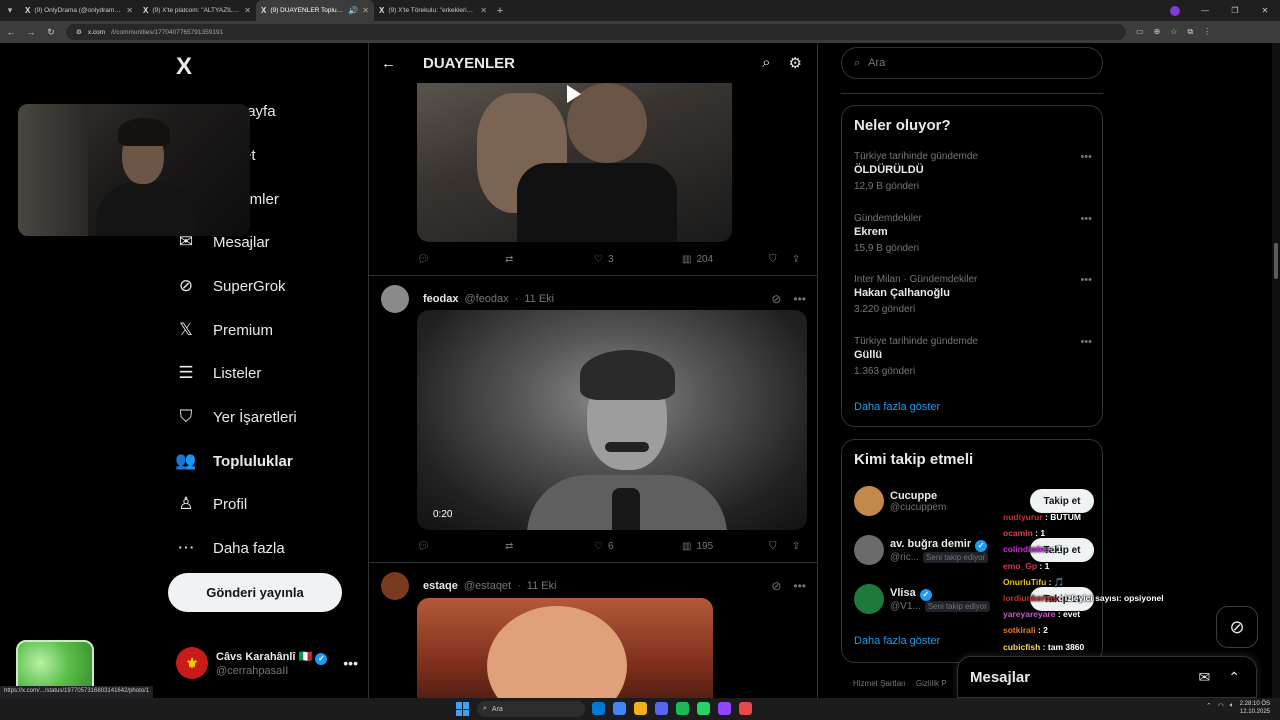  What do you see at coordinates (51, 32) in the screenshot?
I see `reload-icon: ↻` at bounding box center [51, 32].